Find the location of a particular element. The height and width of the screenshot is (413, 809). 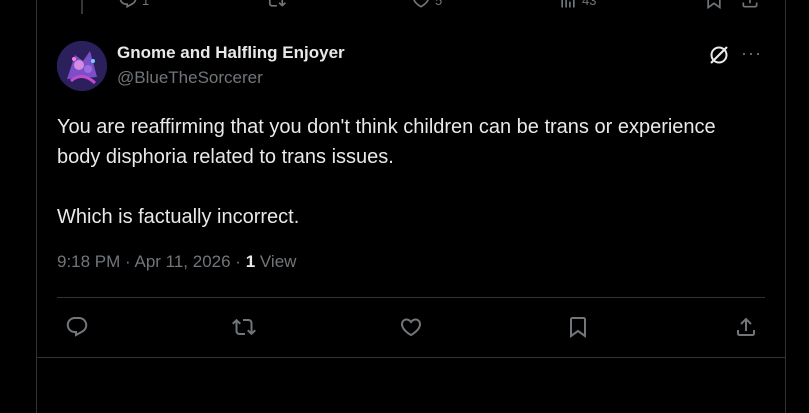

prev-views-count: 43 is located at coordinates (589, 4).